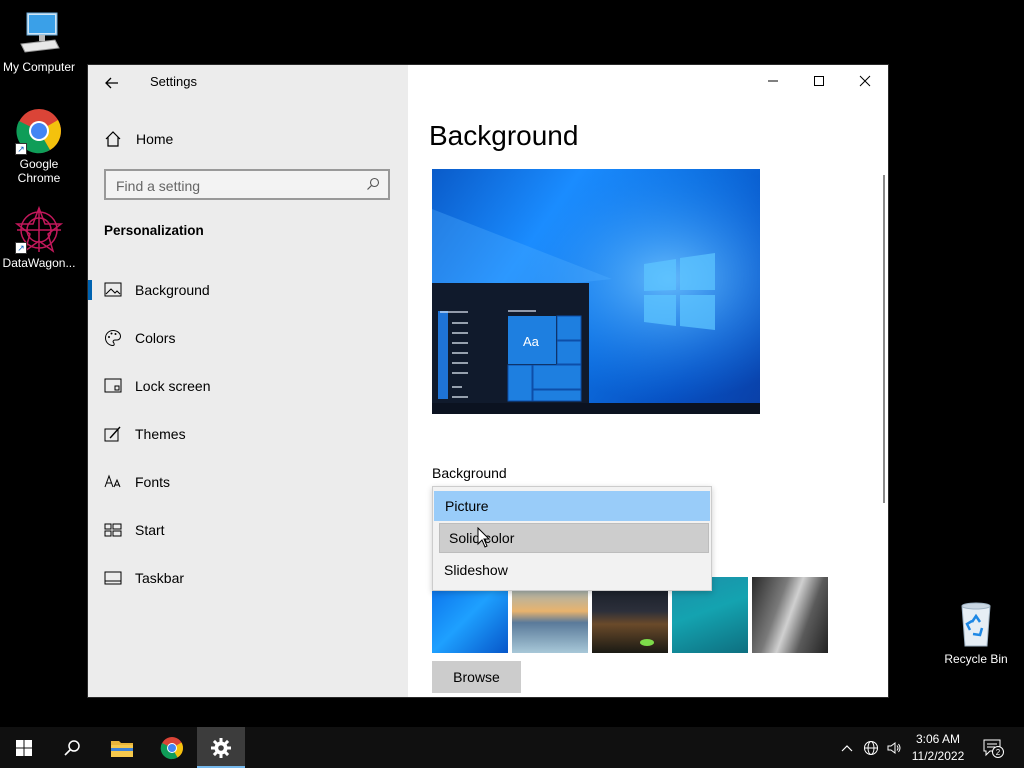 The image size is (1024, 768). I want to click on network-button, so click(871, 747).